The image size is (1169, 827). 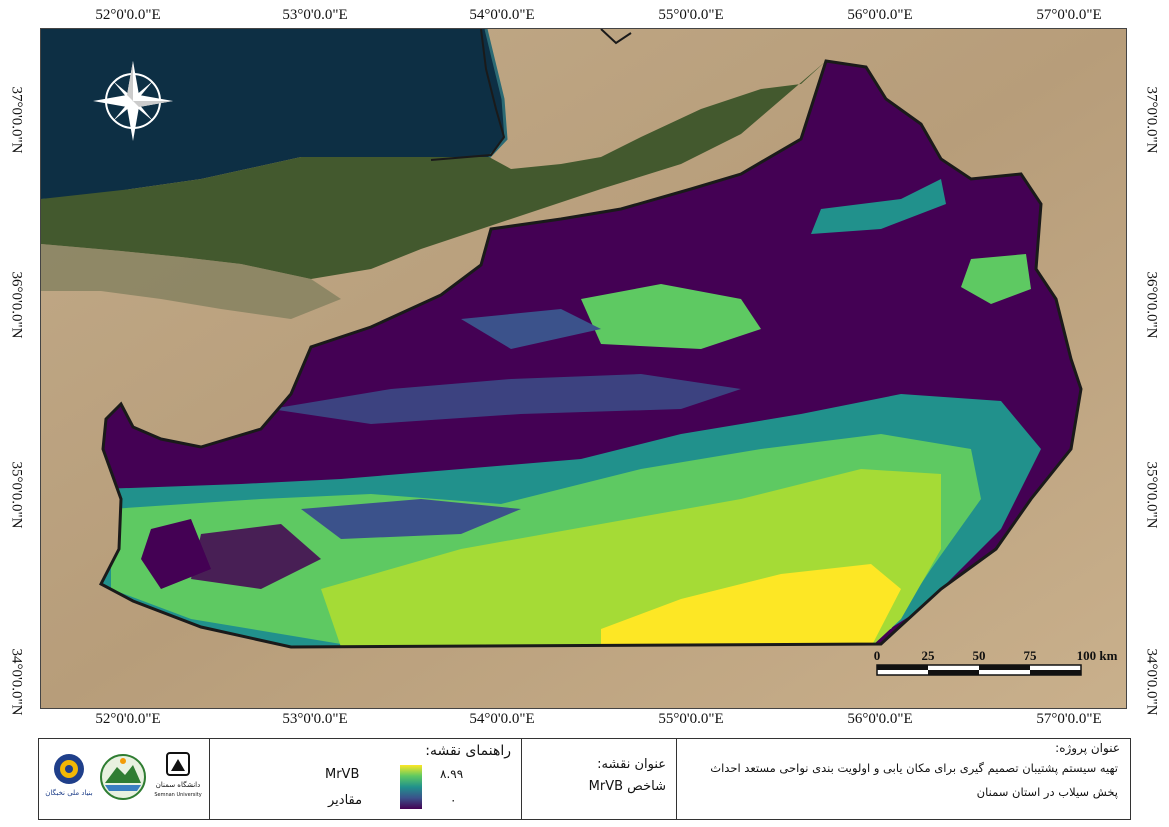 What do you see at coordinates (877, 655) in the screenshot?
I see `scale-label-0: 0` at bounding box center [877, 655].